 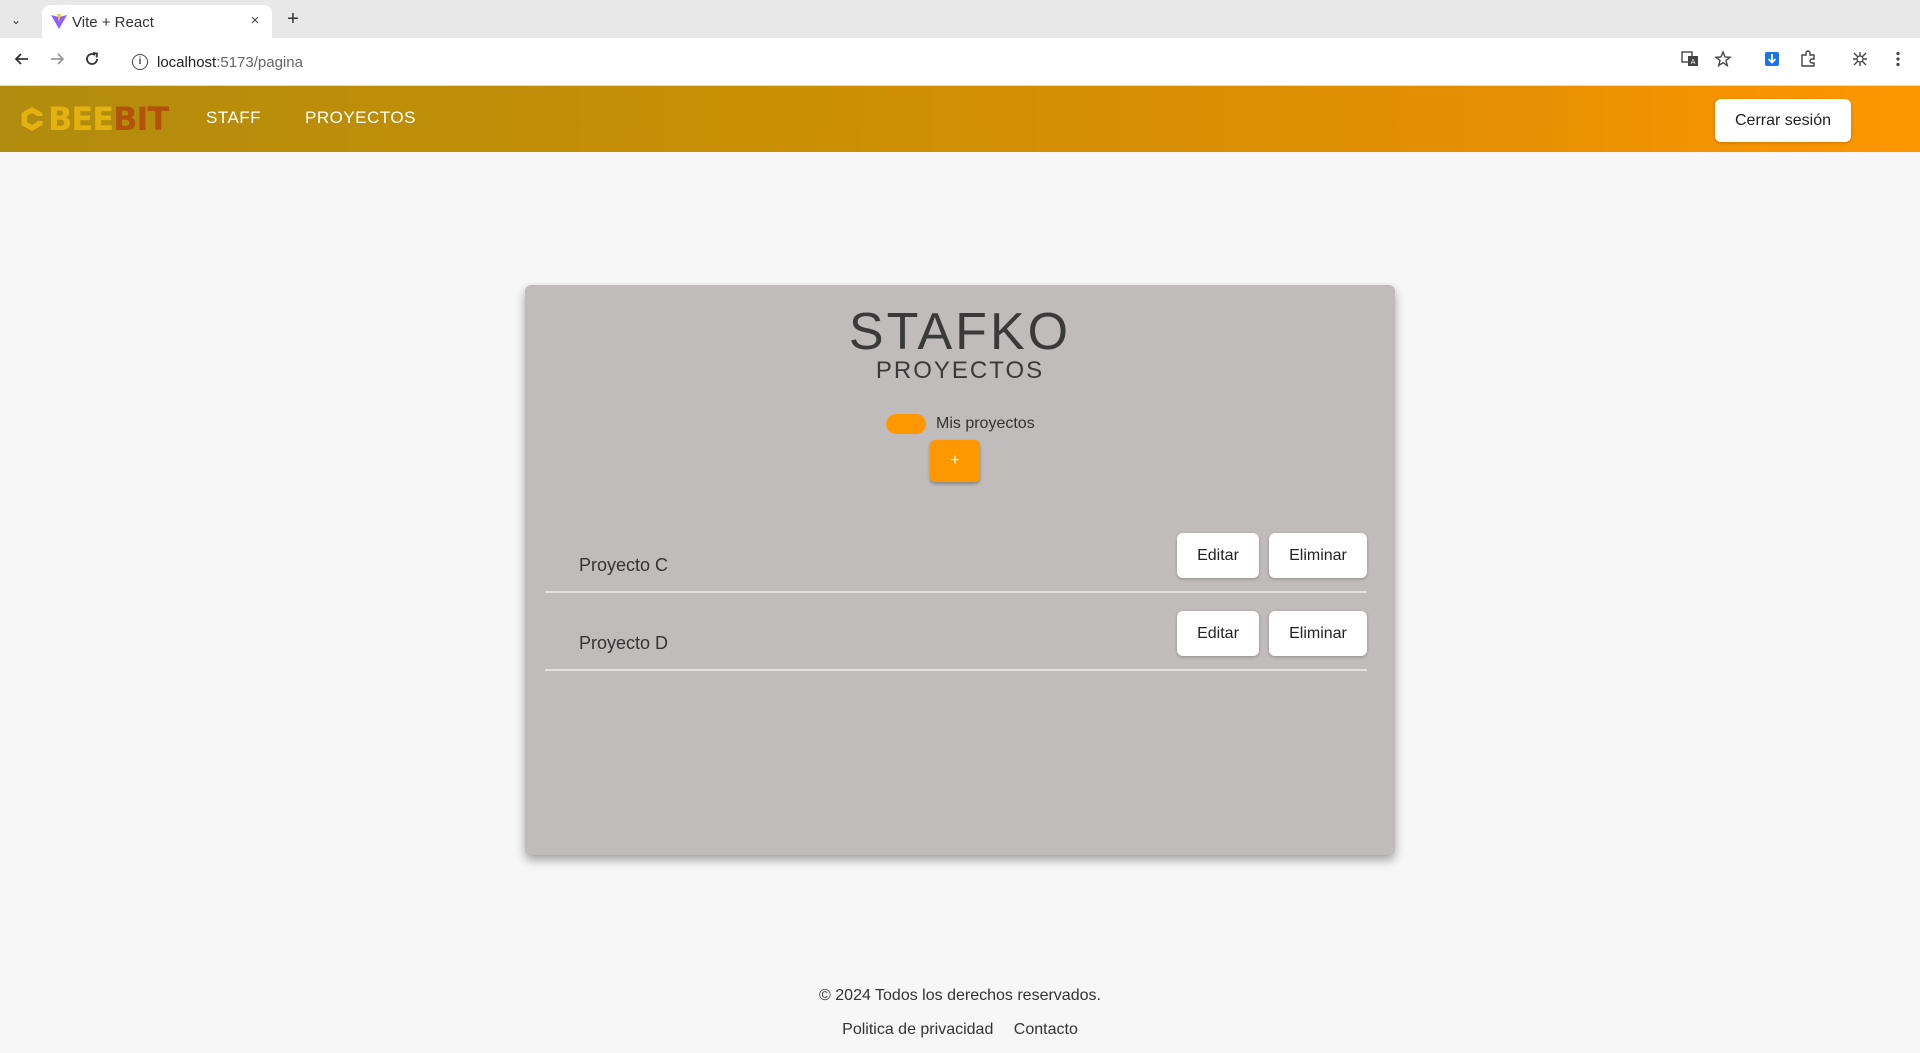 What do you see at coordinates (32, 119) in the screenshot?
I see `hexagon-logo-icon` at bounding box center [32, 119].